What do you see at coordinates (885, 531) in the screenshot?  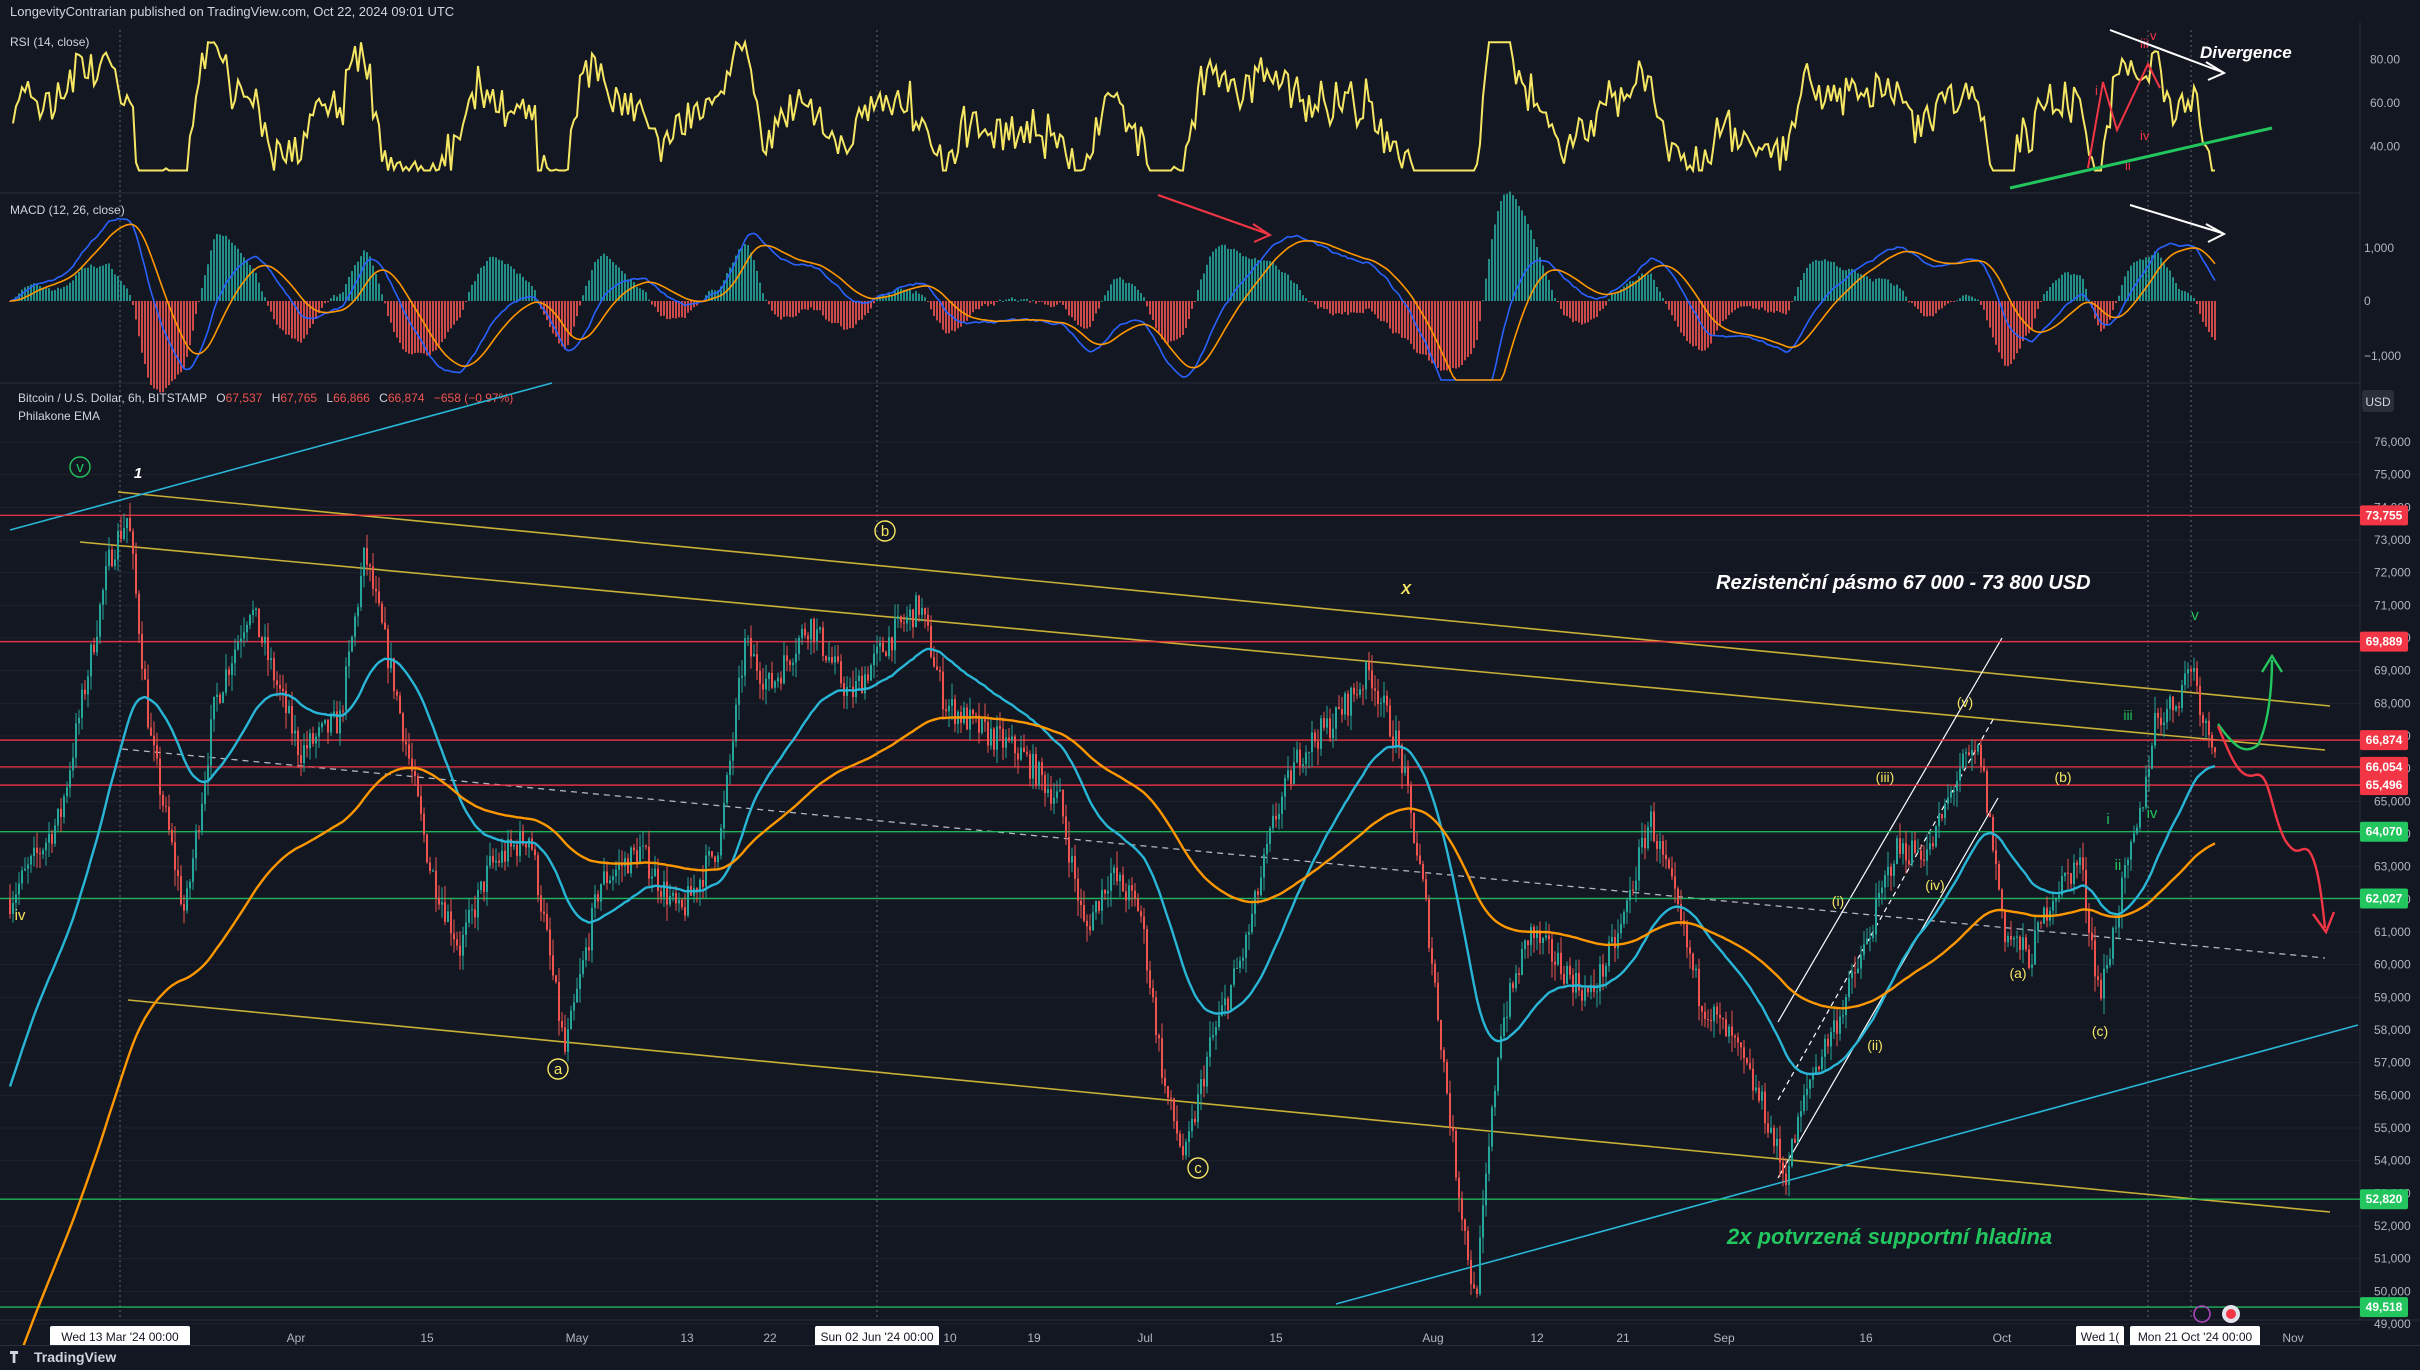 I see `wave-label: b` at bounding box center [885, 531].